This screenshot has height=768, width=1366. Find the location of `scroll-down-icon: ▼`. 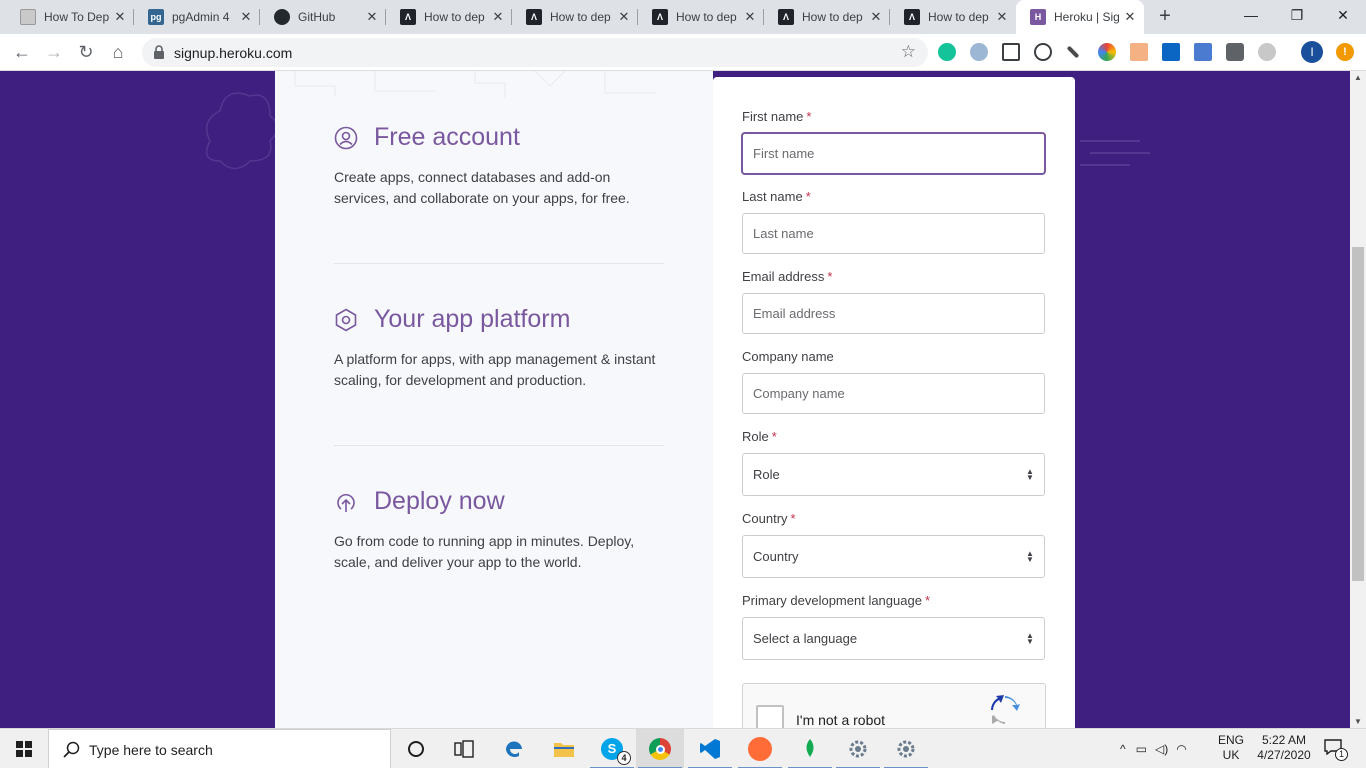

scroll-down-icon: ▼ is located at coordinates (1358, 721).